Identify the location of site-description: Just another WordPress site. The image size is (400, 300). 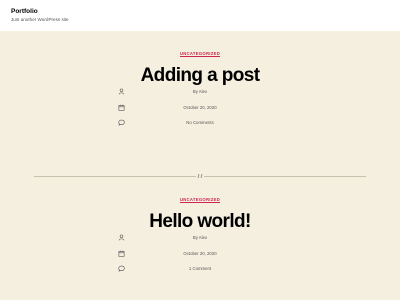
(40, 19).